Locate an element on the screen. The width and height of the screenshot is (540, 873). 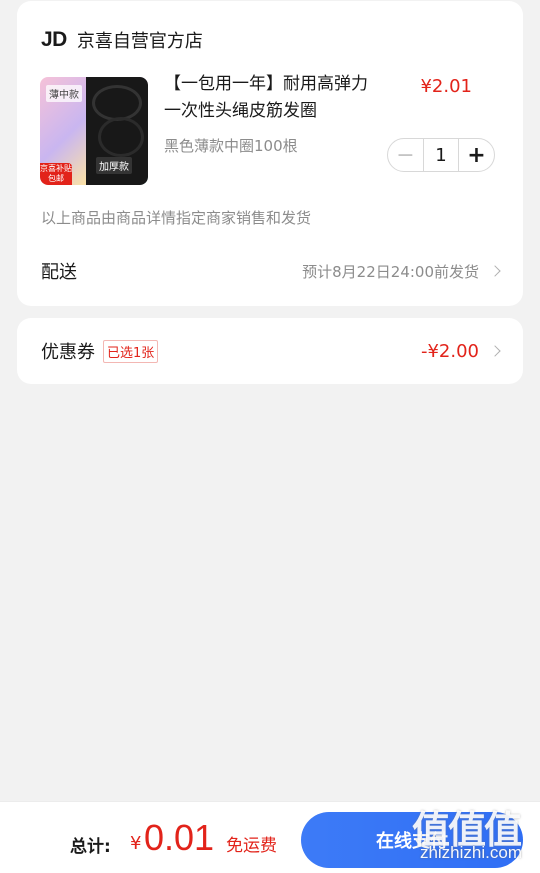
product-title: 【一包用一年】耐用高弹力一次性头绳皮筋发圈 is located at coordinates (273, 98).